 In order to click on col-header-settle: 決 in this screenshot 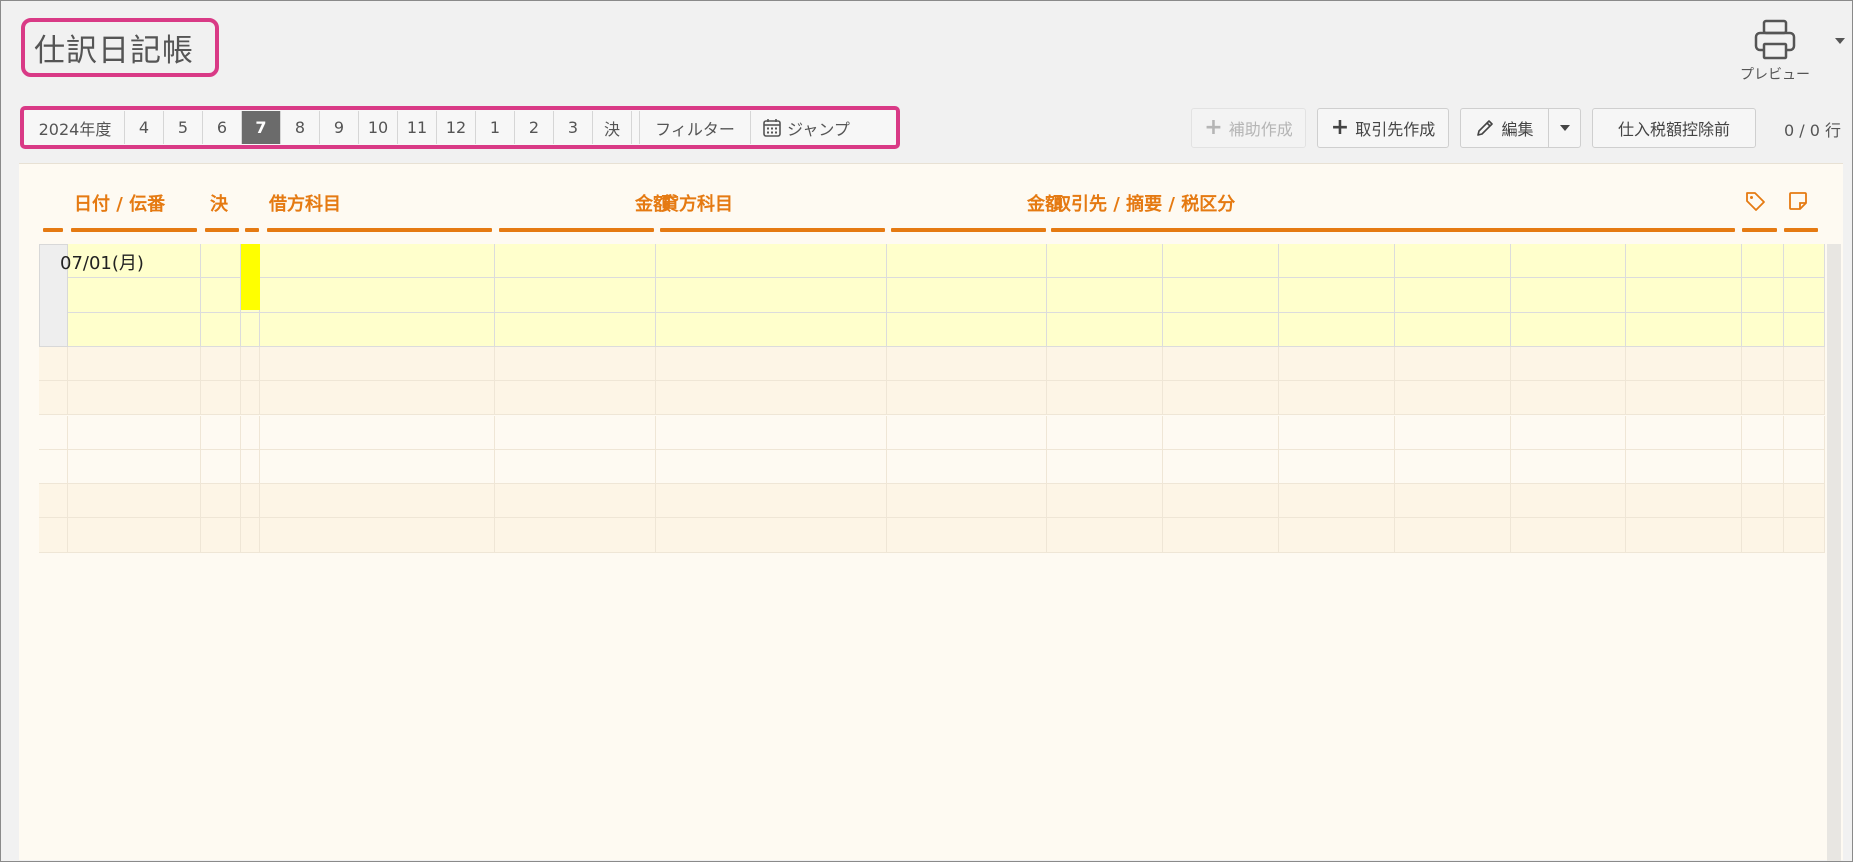, I will do `click(219, 203)`.